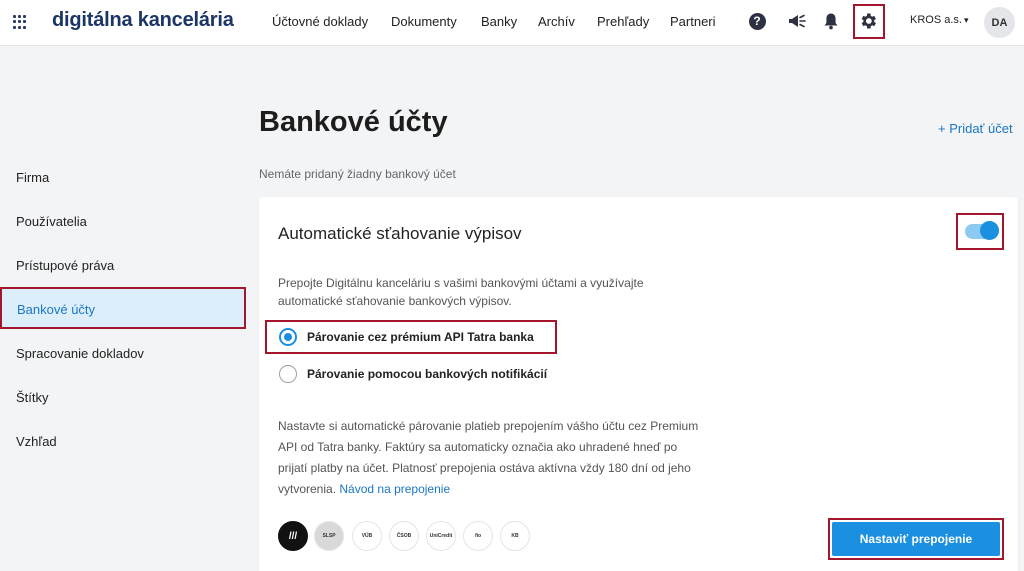 This screenshot has width=1024, height=571. What do you see at coordinates (357, 174) in the screenshot?
I see `empty-state-note: Nemáte pridaný žiadny bankový účet` at bounding box center [357, 174].